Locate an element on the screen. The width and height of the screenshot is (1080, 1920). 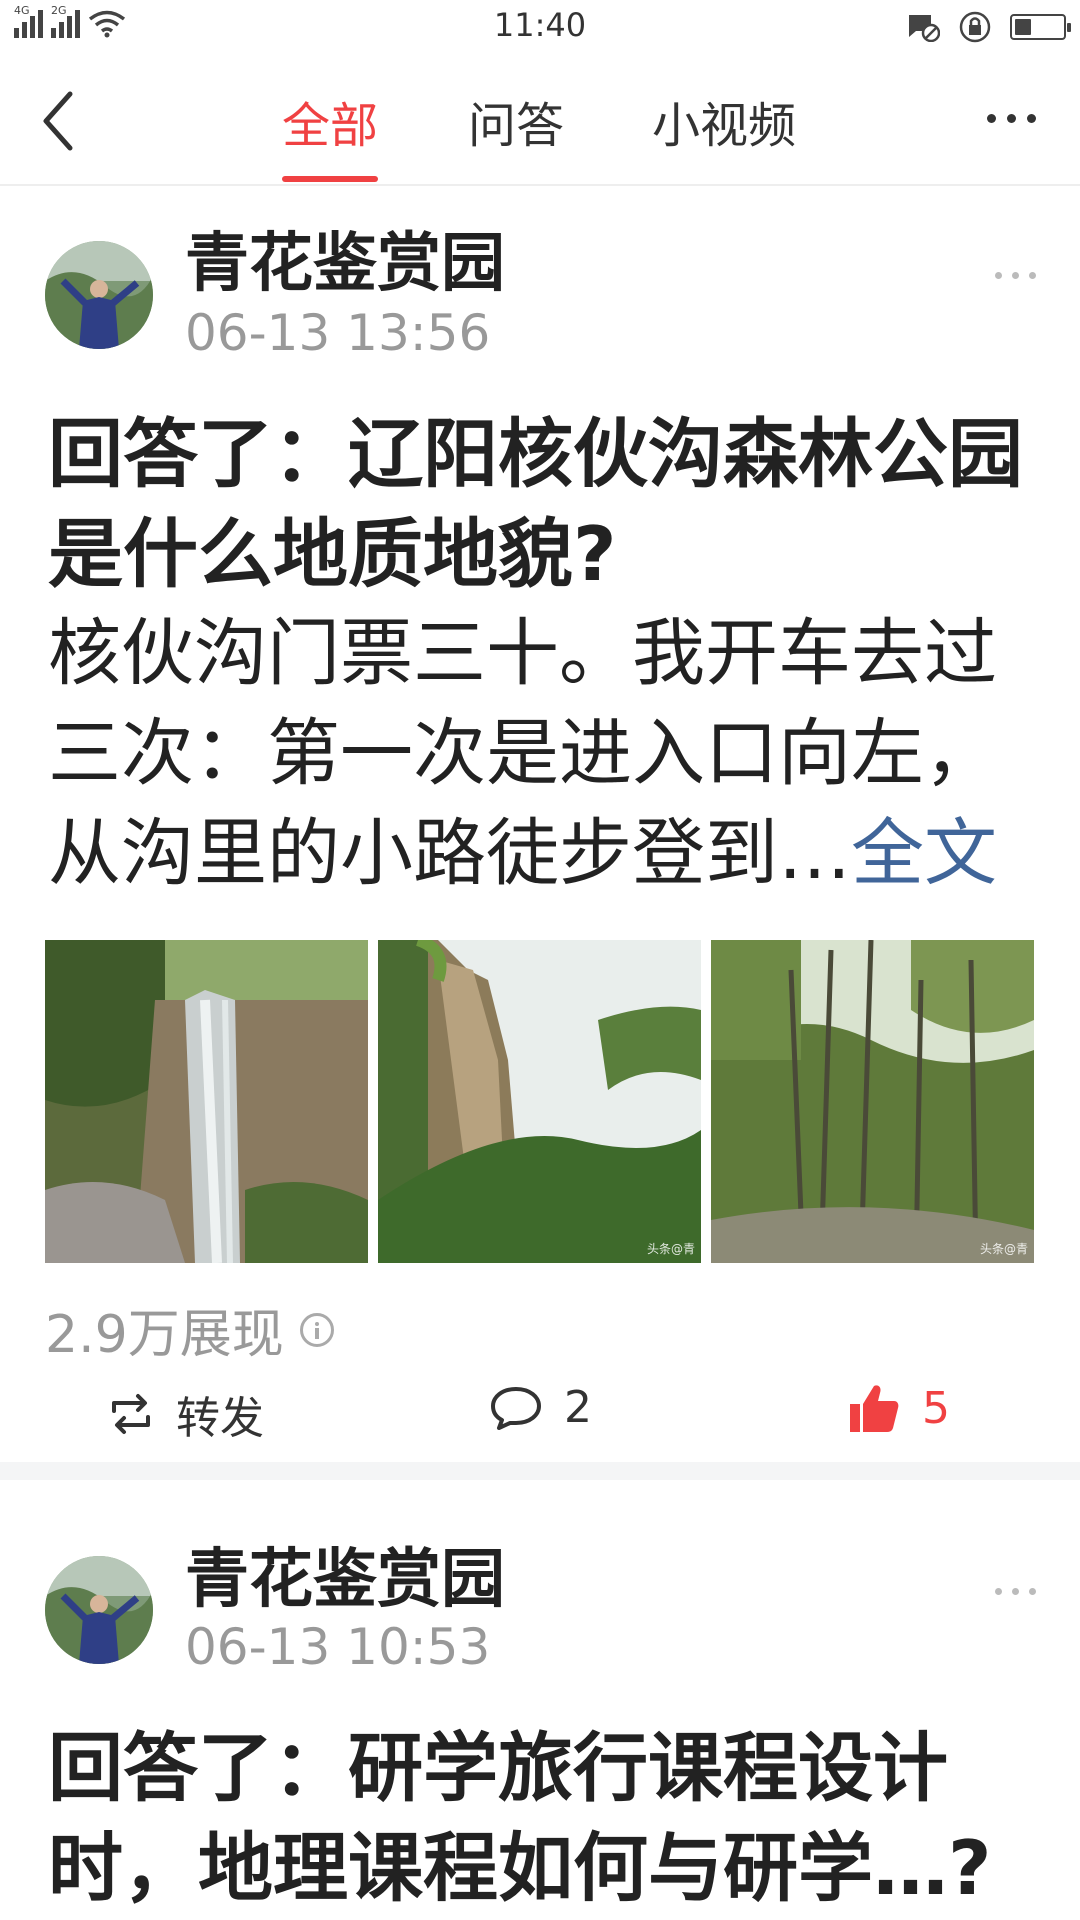
post-body-line: 从沟里的小路徒步登到…全文 is located at coordinates (548, 854).